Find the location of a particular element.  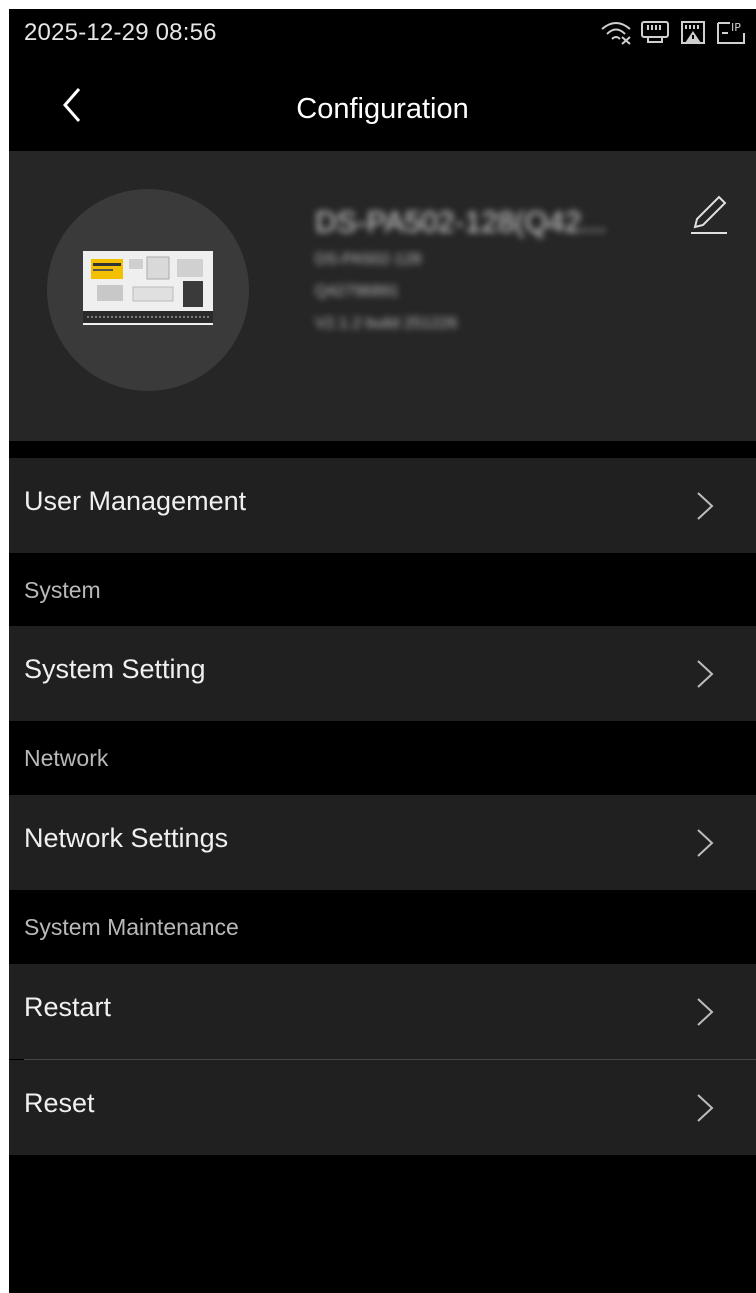

menu-item-label: Reset is located at coordinates (59, 1103).